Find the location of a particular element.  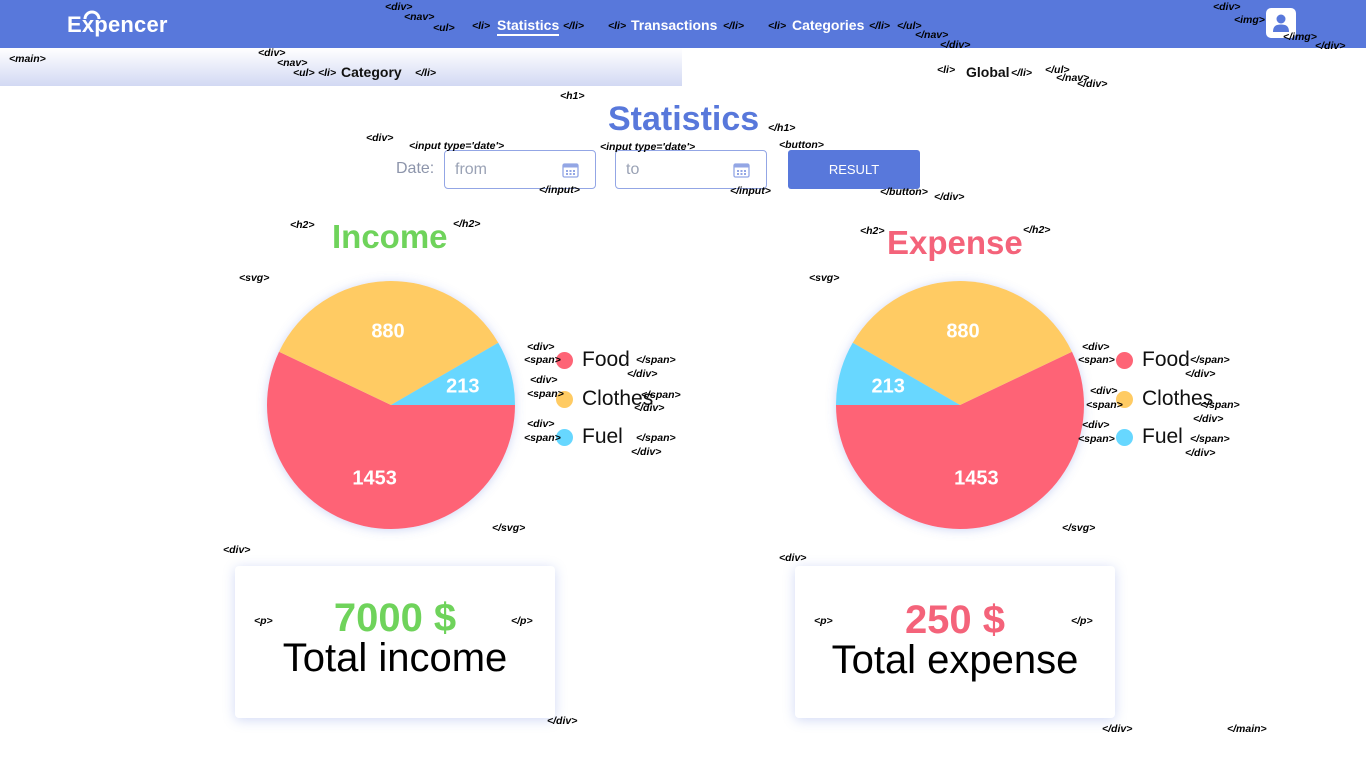

markup-tag: <button> is located at coordinates (801, 145).